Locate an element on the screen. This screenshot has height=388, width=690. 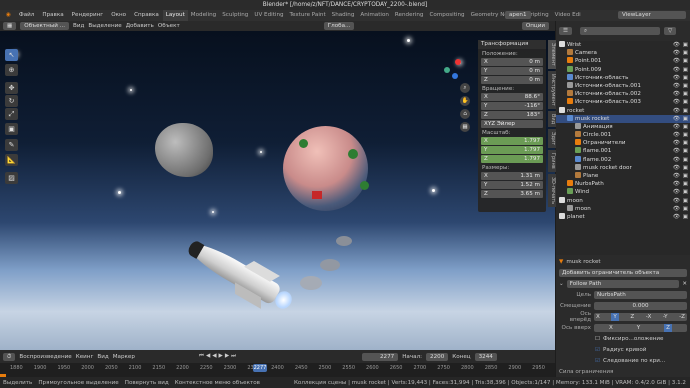
tab-edit: Эдит is located at coordinates (552, 138).